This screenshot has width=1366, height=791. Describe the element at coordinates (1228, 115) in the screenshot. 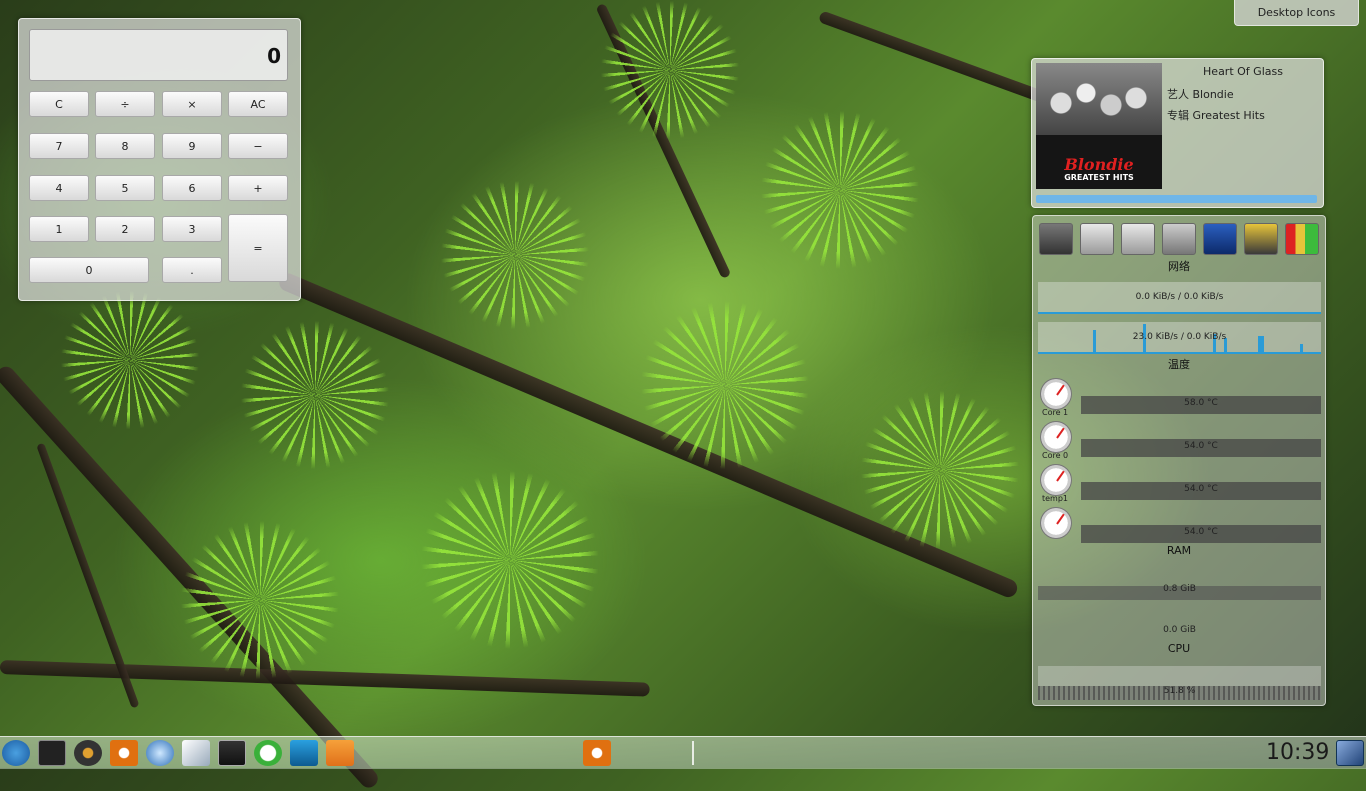

I see `album-name: Greatest Hits` at that location.